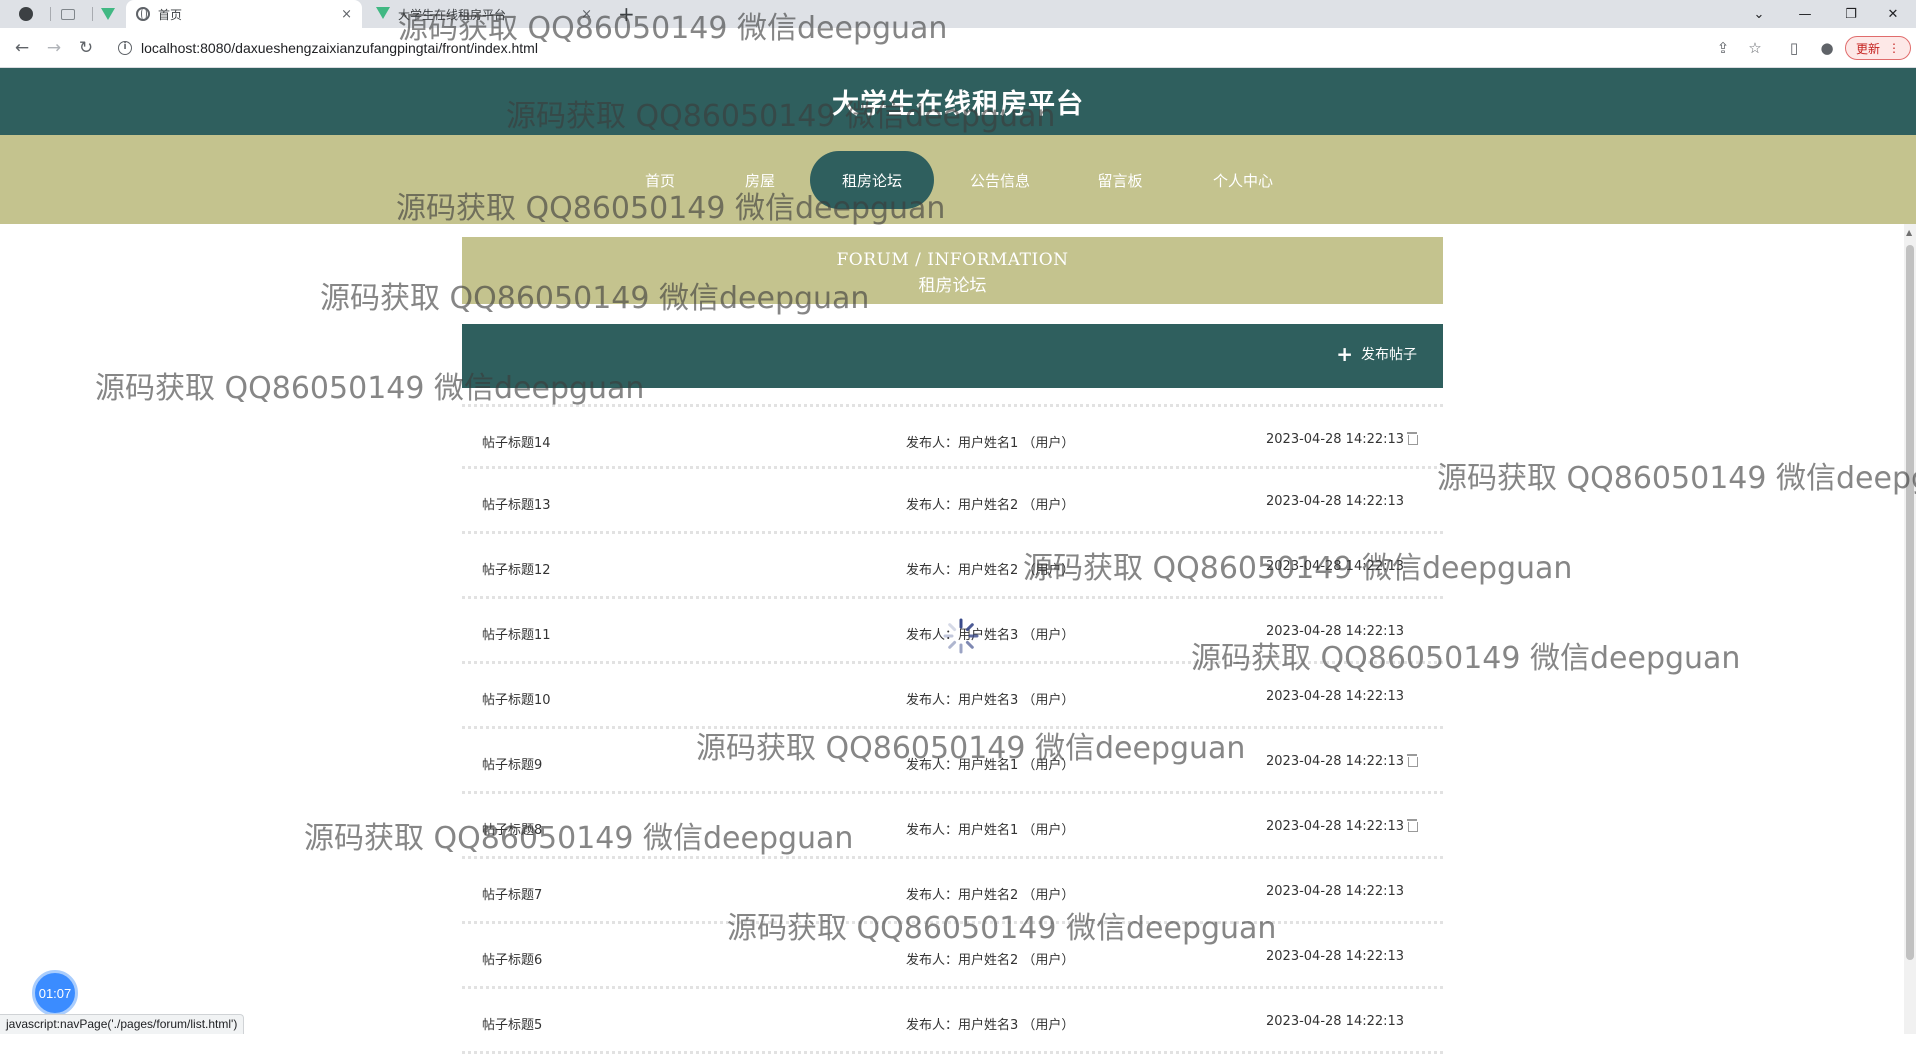 This screenshot has width=1916, height=1054. Describe the element at coordinates (516, 633) in the screenshot. I see `post-title: 帖子标题11` at that location.